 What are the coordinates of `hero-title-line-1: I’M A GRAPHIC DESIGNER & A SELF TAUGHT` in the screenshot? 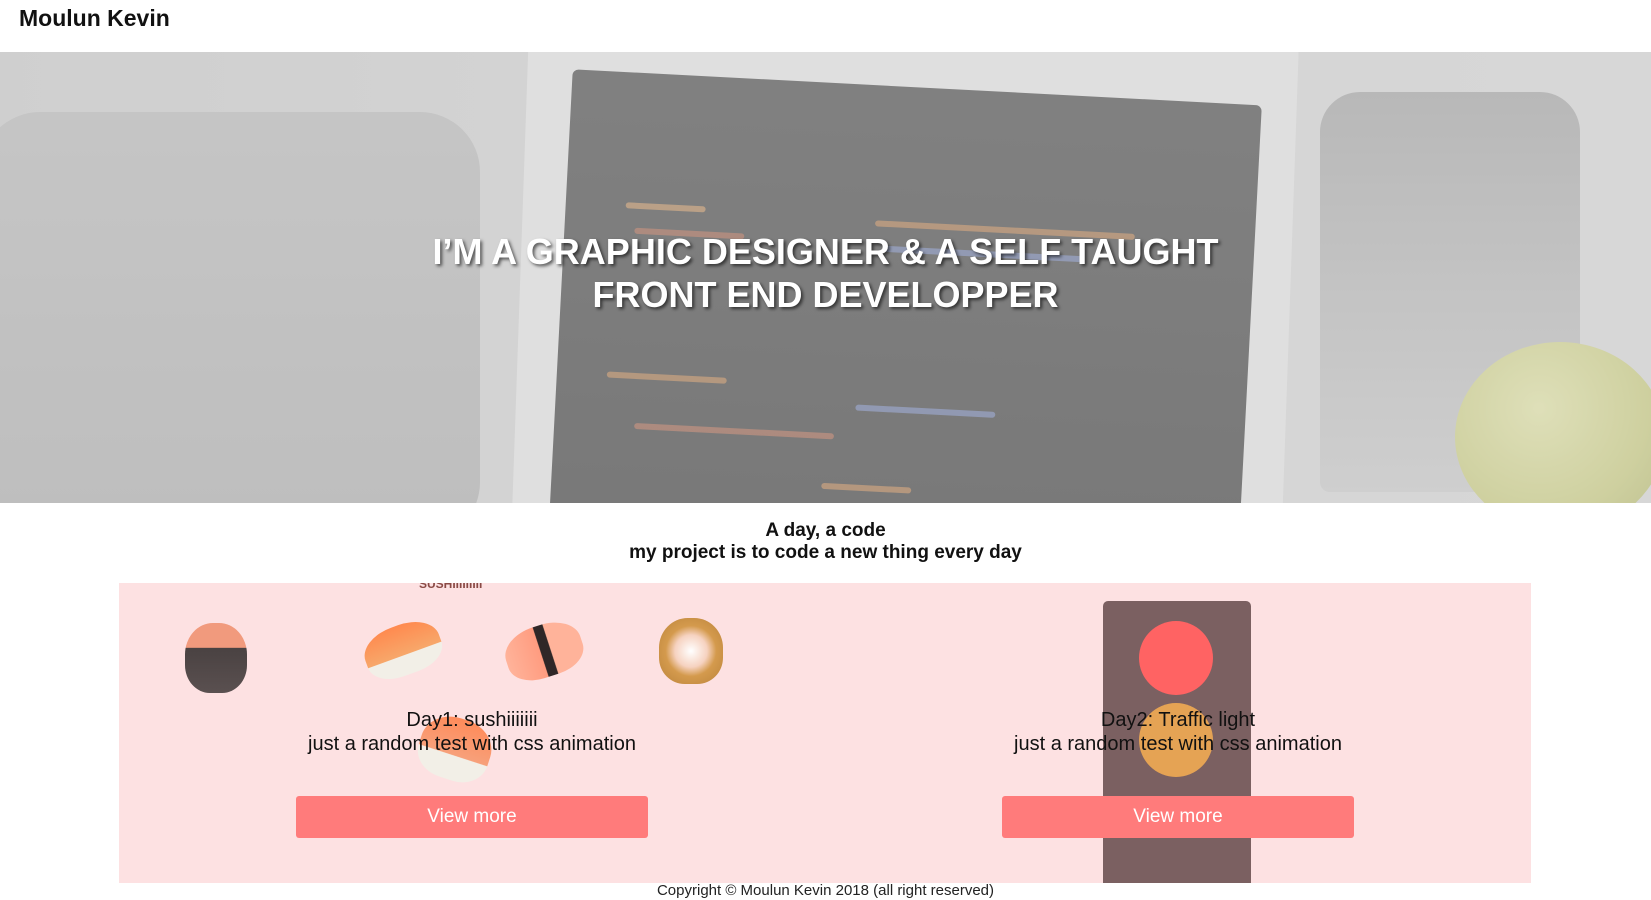 It's located at (825, 251).